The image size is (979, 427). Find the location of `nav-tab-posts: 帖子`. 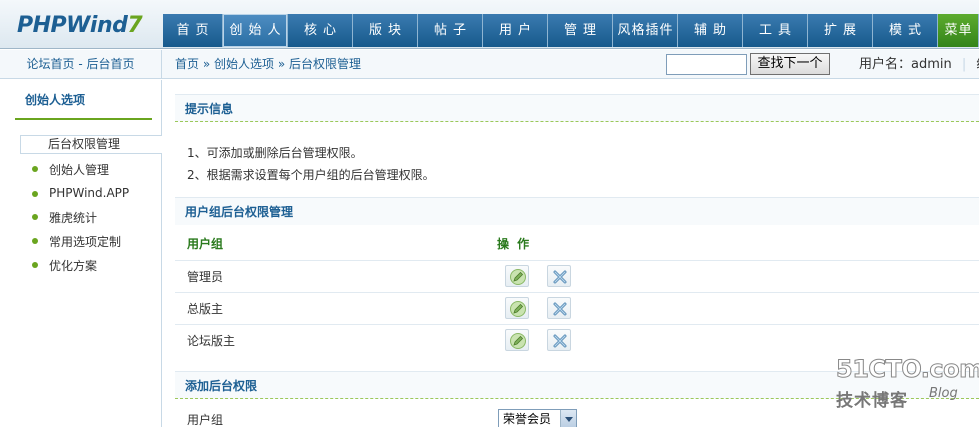

nav-tab-posts: 帖子 is located at coordinates (450, 30).